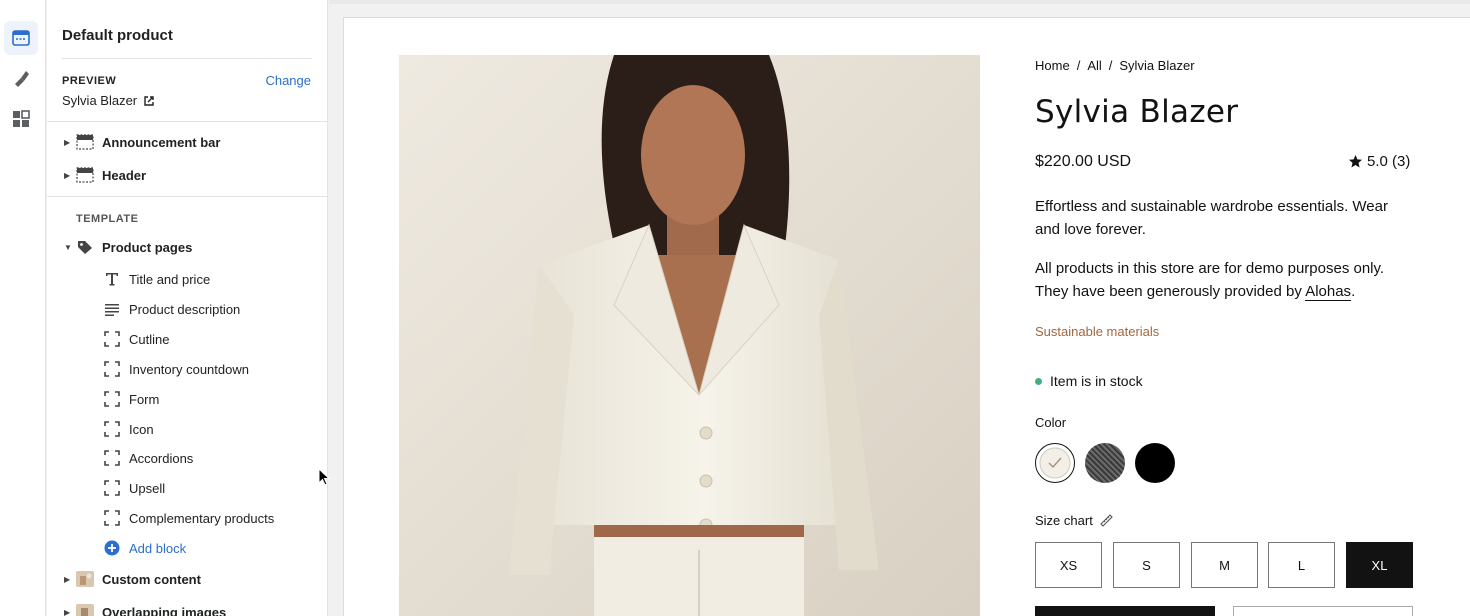 The image size is (1470, 616). Describe the element at coordinates (187, 175) in the screenshot. I see `section-header: ▶ Header` at that location.